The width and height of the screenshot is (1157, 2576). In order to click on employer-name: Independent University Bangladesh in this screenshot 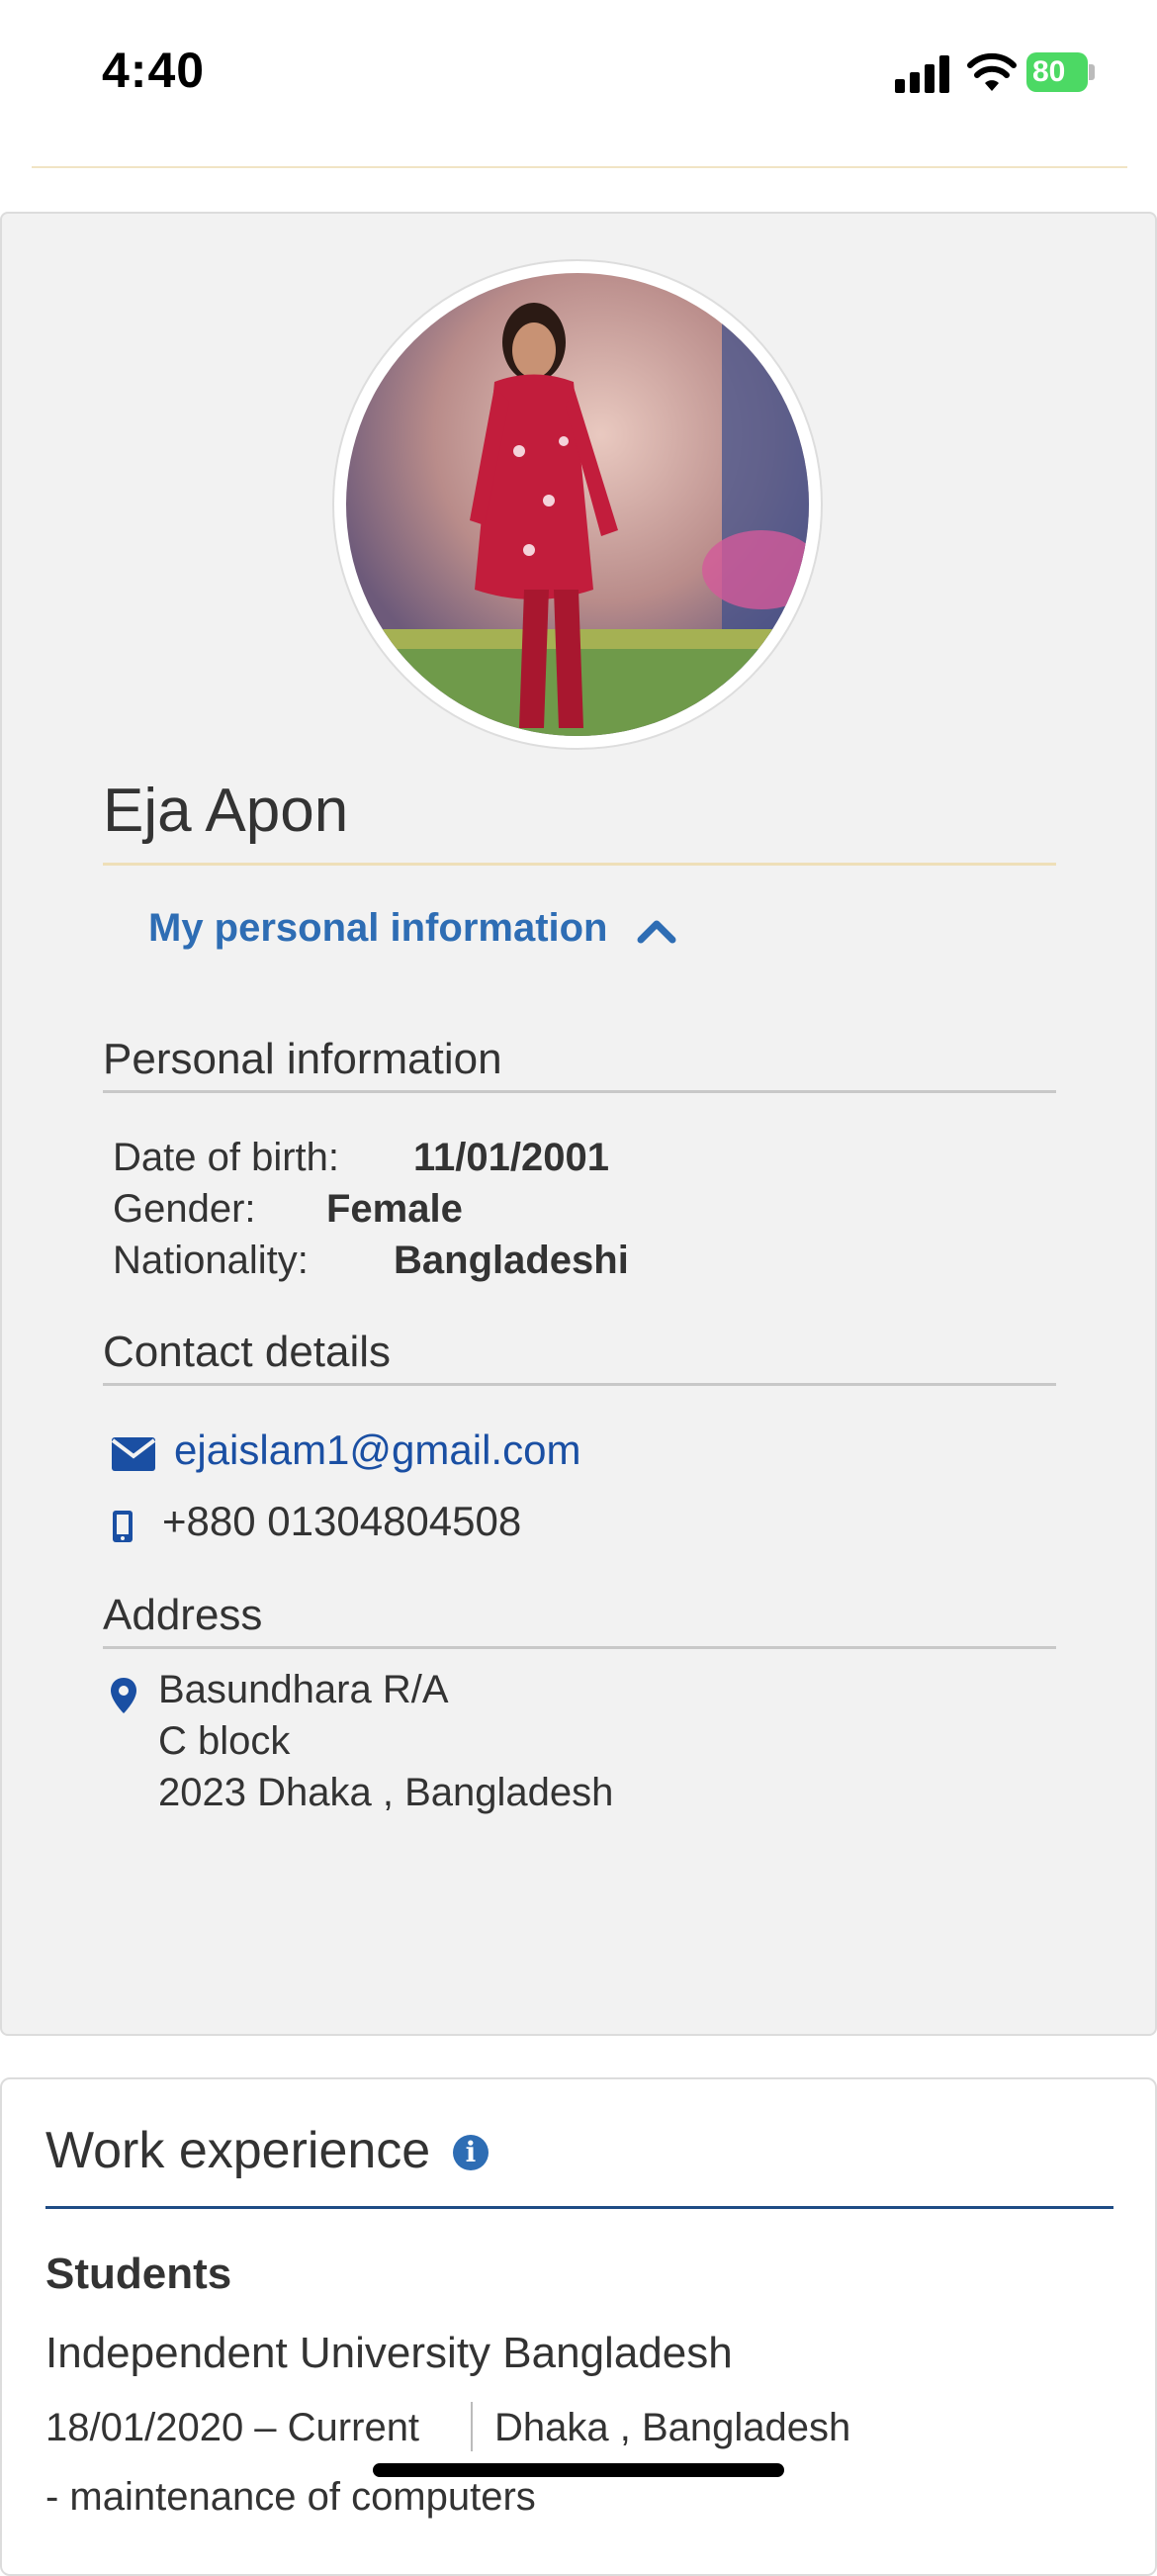, I will do `click(389, 2353)`.